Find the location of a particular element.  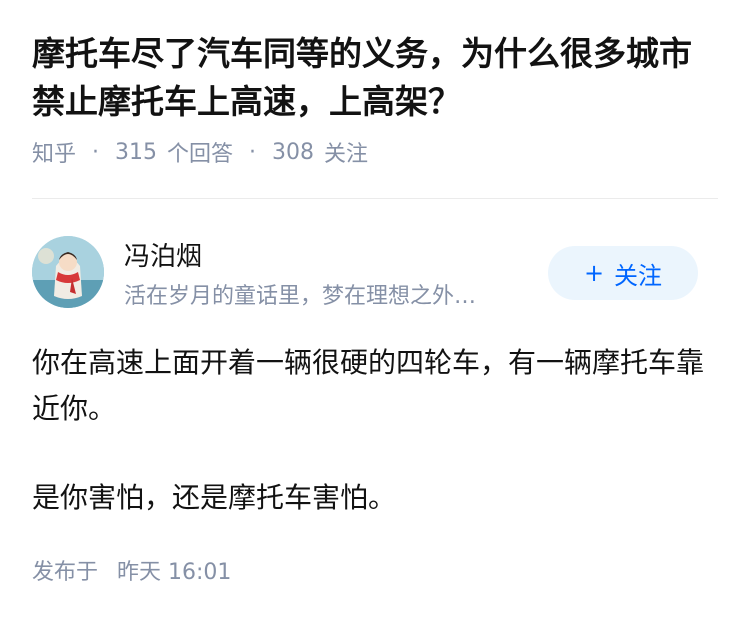

answer-count-label: 个回答 is located at coordinates (200, 152).